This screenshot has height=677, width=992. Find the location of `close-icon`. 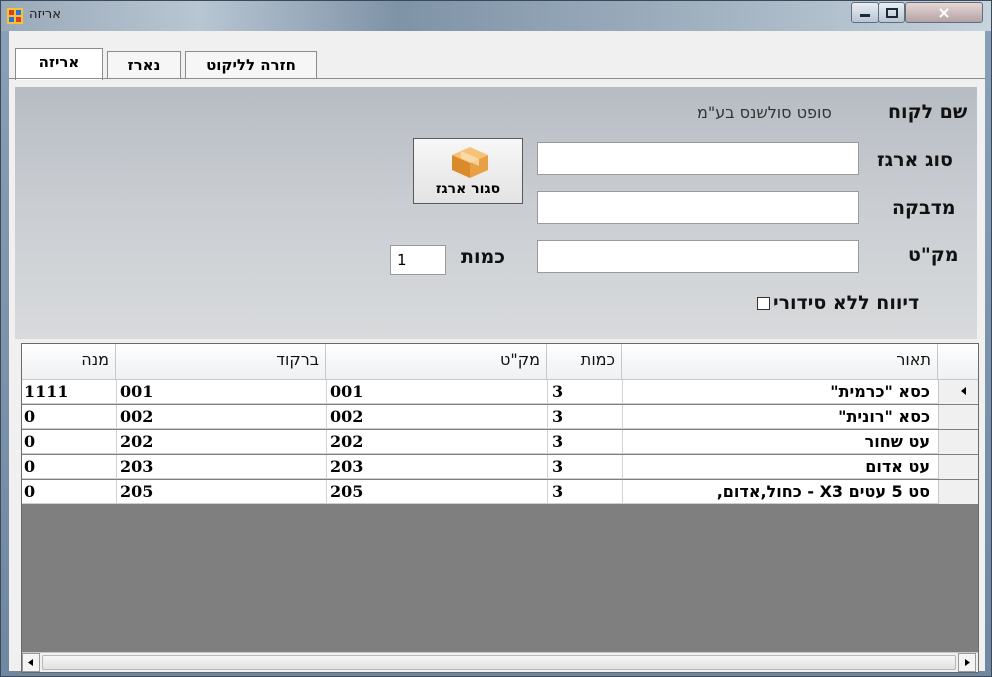

close-icon is located at coordinates (944, 12).